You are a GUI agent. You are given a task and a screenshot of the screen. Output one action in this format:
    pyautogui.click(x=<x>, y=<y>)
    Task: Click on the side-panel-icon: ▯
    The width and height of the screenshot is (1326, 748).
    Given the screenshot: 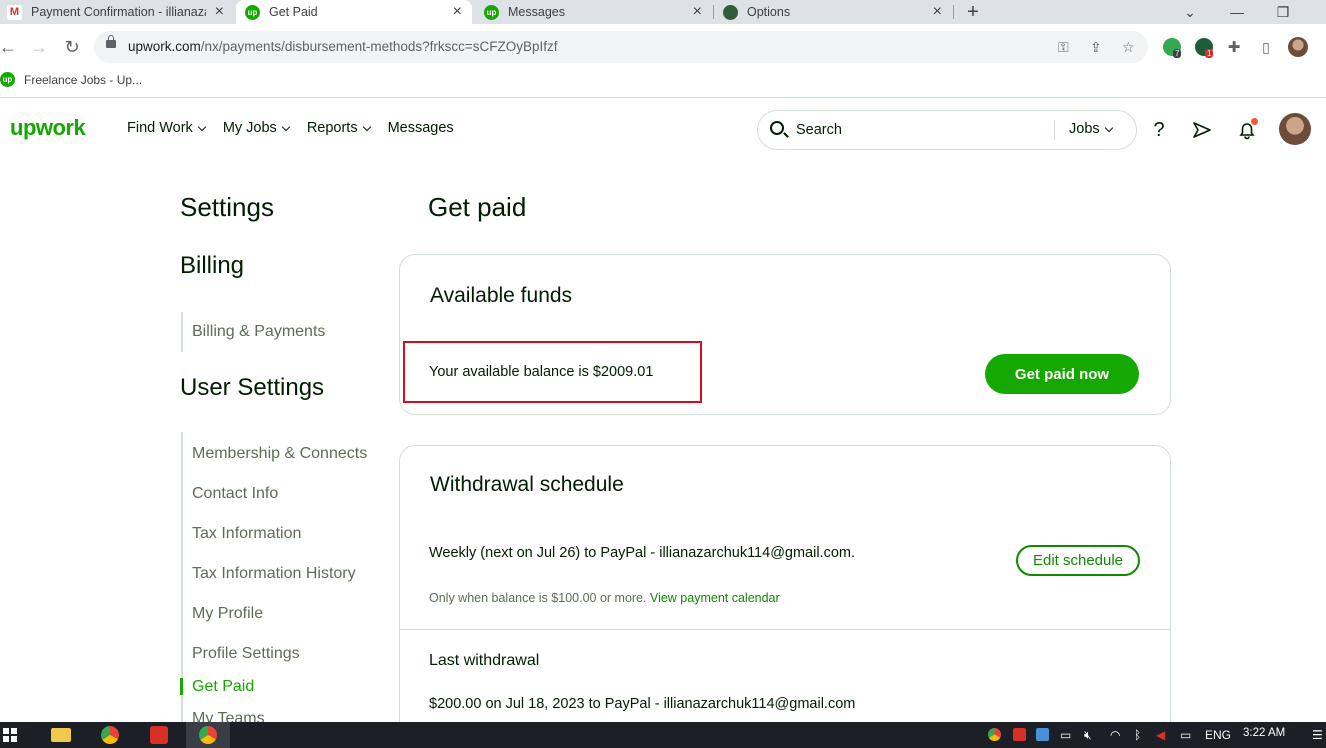 What is the action you would take?
    pyautogui.click(x=1266, y=47)
    